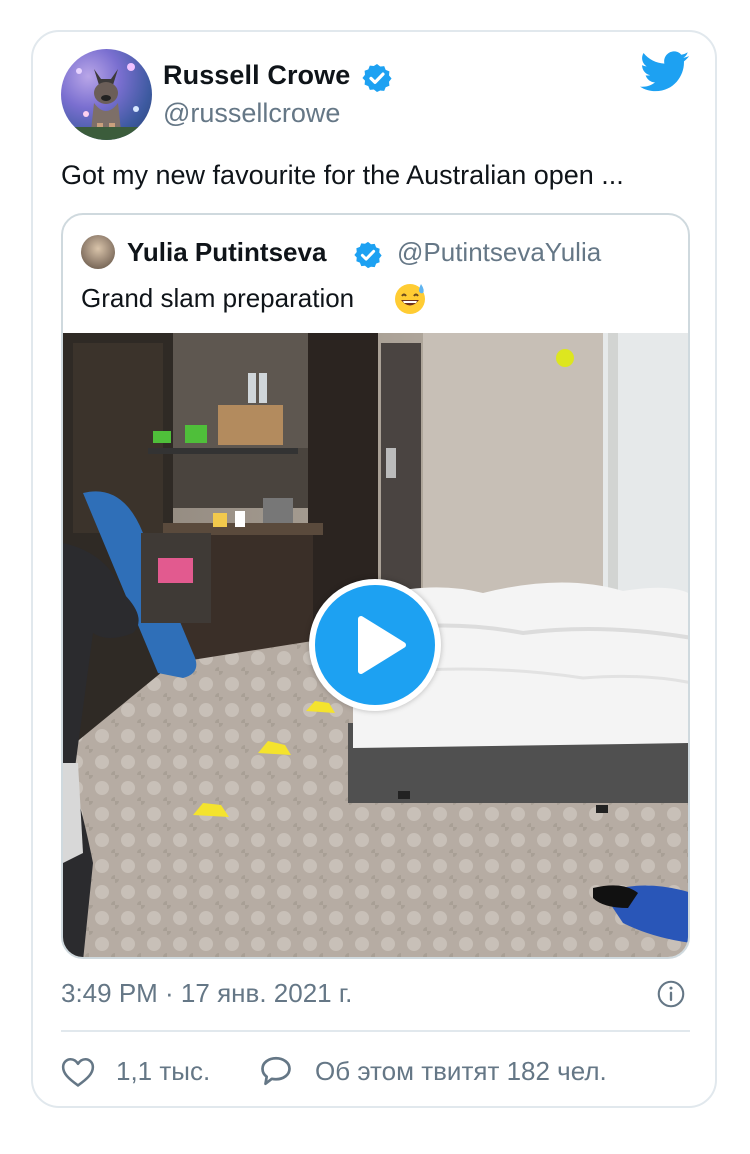 The width and height of the screenshot is (750, 1154). What do you see at coordinates (499, 252) in the screenshot?
I see `quoted-author-handle: @PutintsevaYulia` at bounding box center [499, 252].